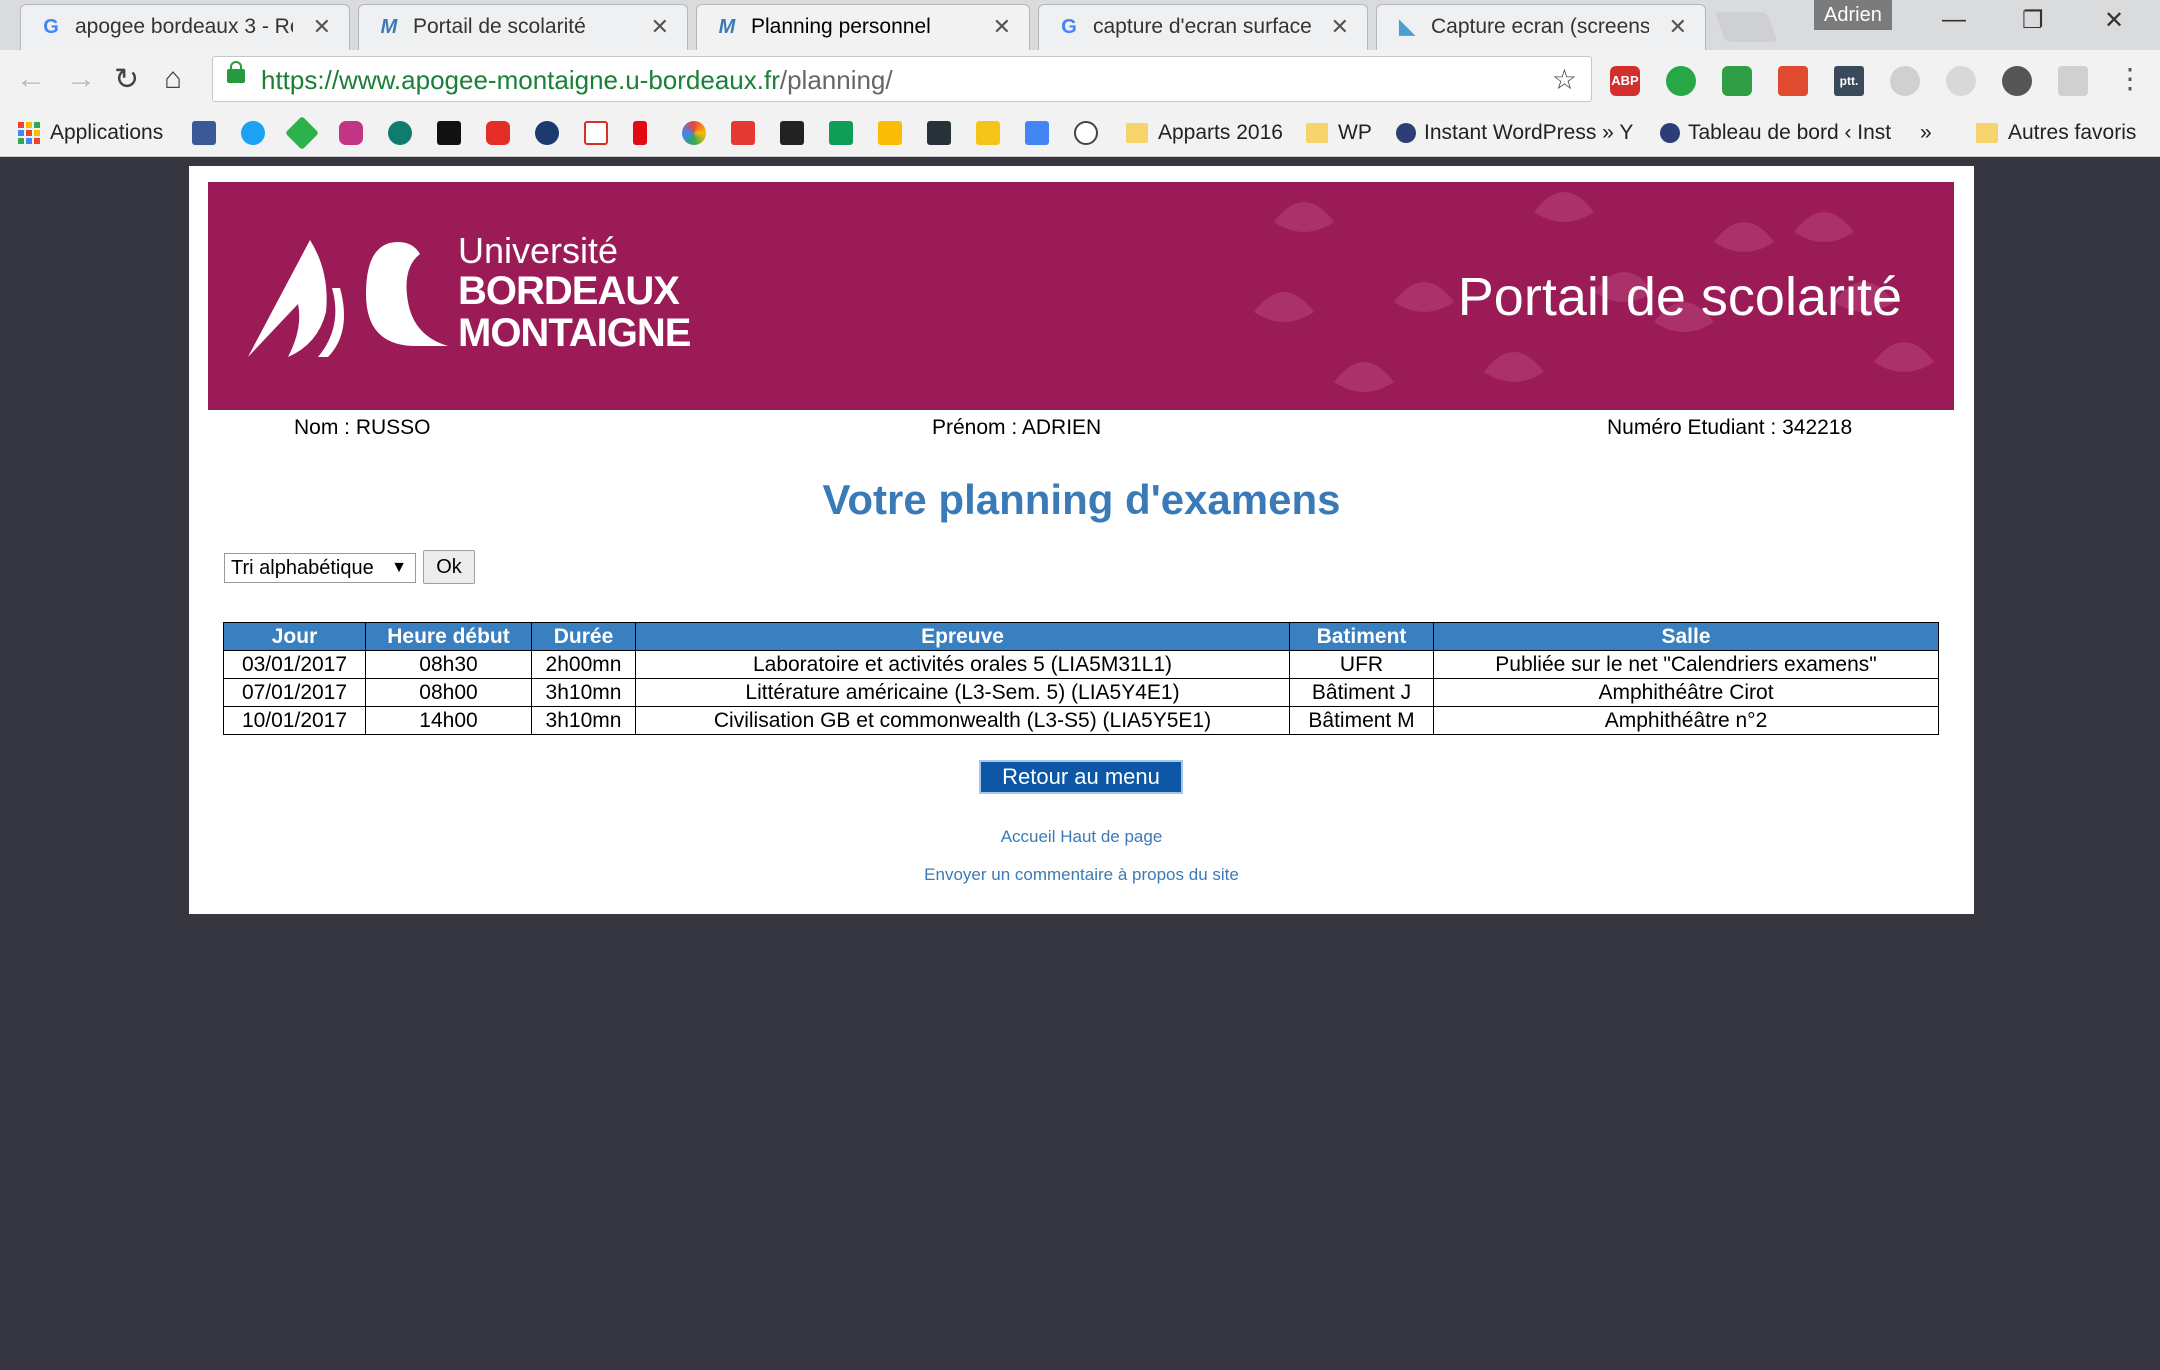  What do you see at coordinates (1361, 692) in the screenshot?
I see `cell-batiment: Bâtiment J` at bounding box center [1361, 692].